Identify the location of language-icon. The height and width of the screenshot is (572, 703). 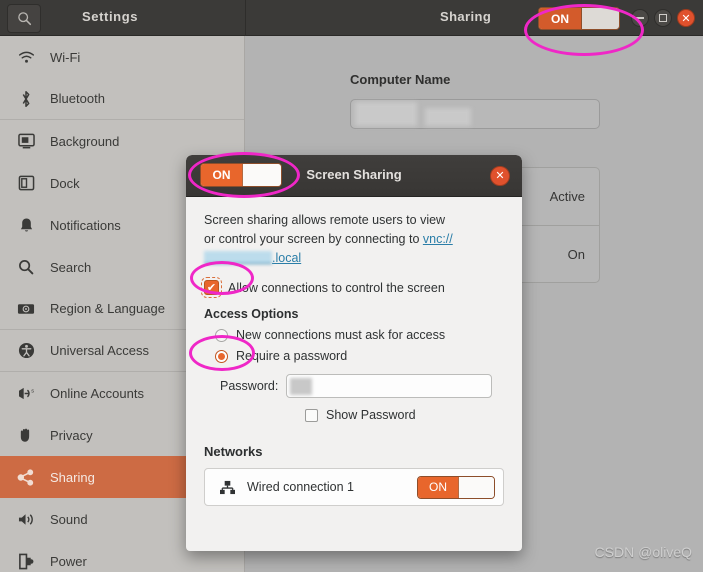
(26, 309).